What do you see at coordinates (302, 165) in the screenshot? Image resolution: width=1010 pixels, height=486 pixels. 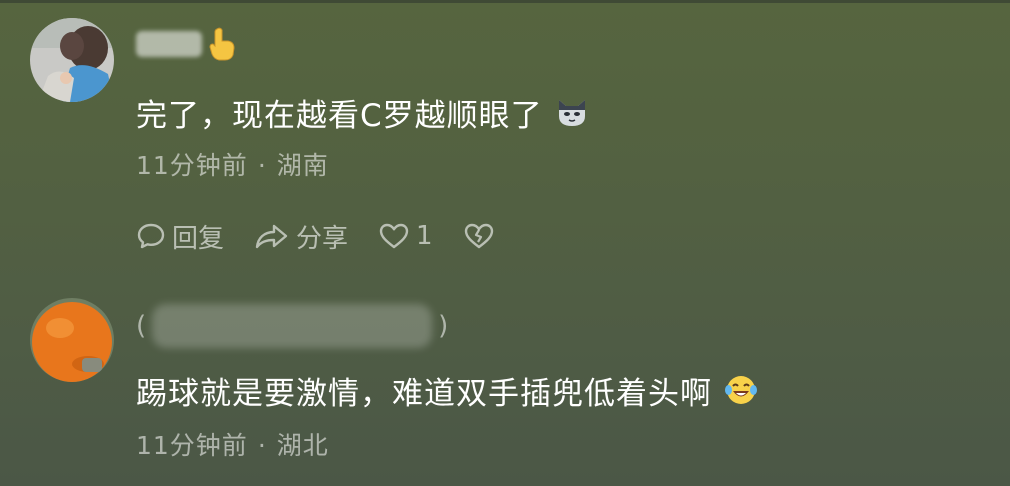 I see `comment-location: 湖南` at bounding box center [302, 165].